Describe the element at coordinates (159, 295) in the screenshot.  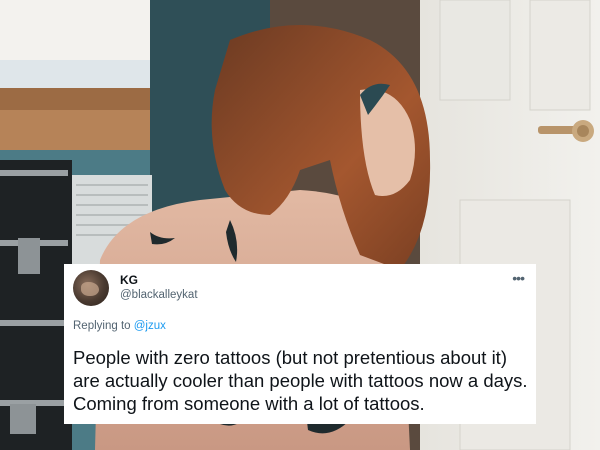
I see `user-handle: @blackalleykat` at that location.